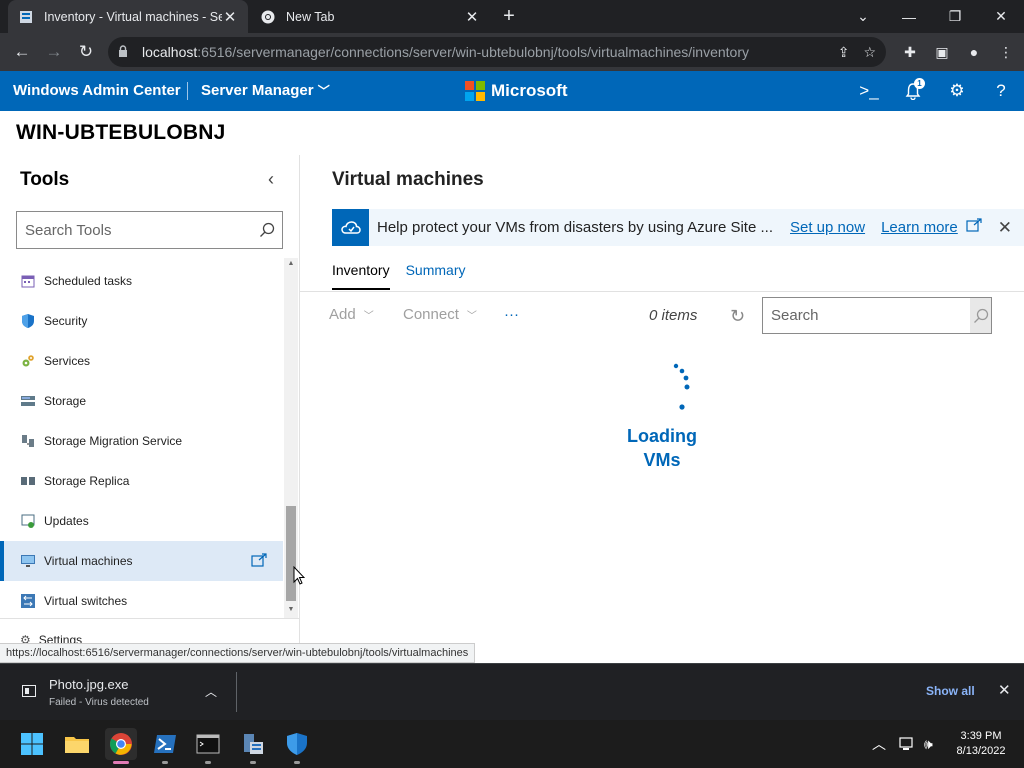  What do you see at coordinates (89, 684) in the screenshot?
I see `download-file-name: Photo.jpg.exe` at bounding box center [89, 684].